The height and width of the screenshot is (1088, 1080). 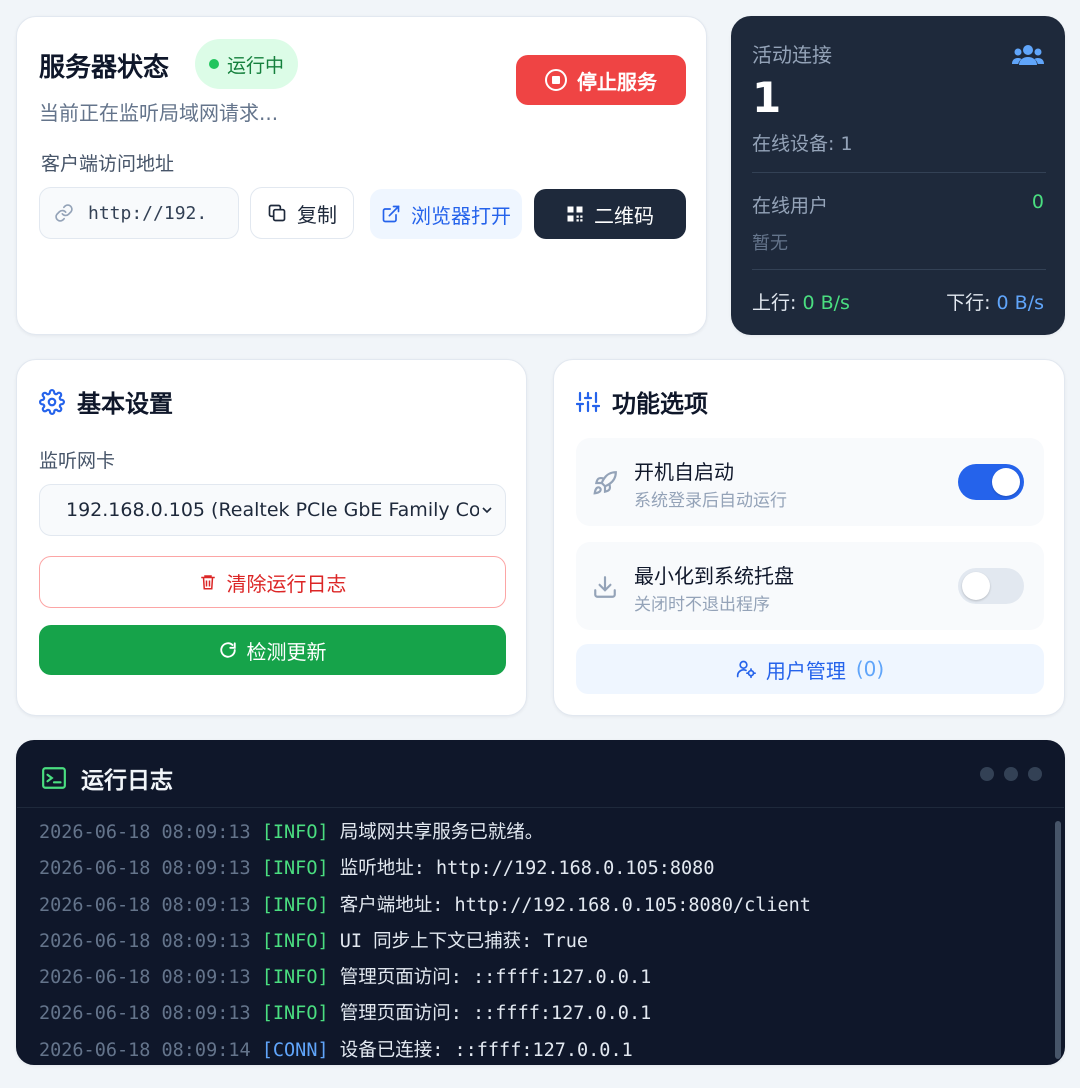 What do you see at coordinates (214, 64) in the screenshot?
I see `status-dot` at bounding box center [214, 64].